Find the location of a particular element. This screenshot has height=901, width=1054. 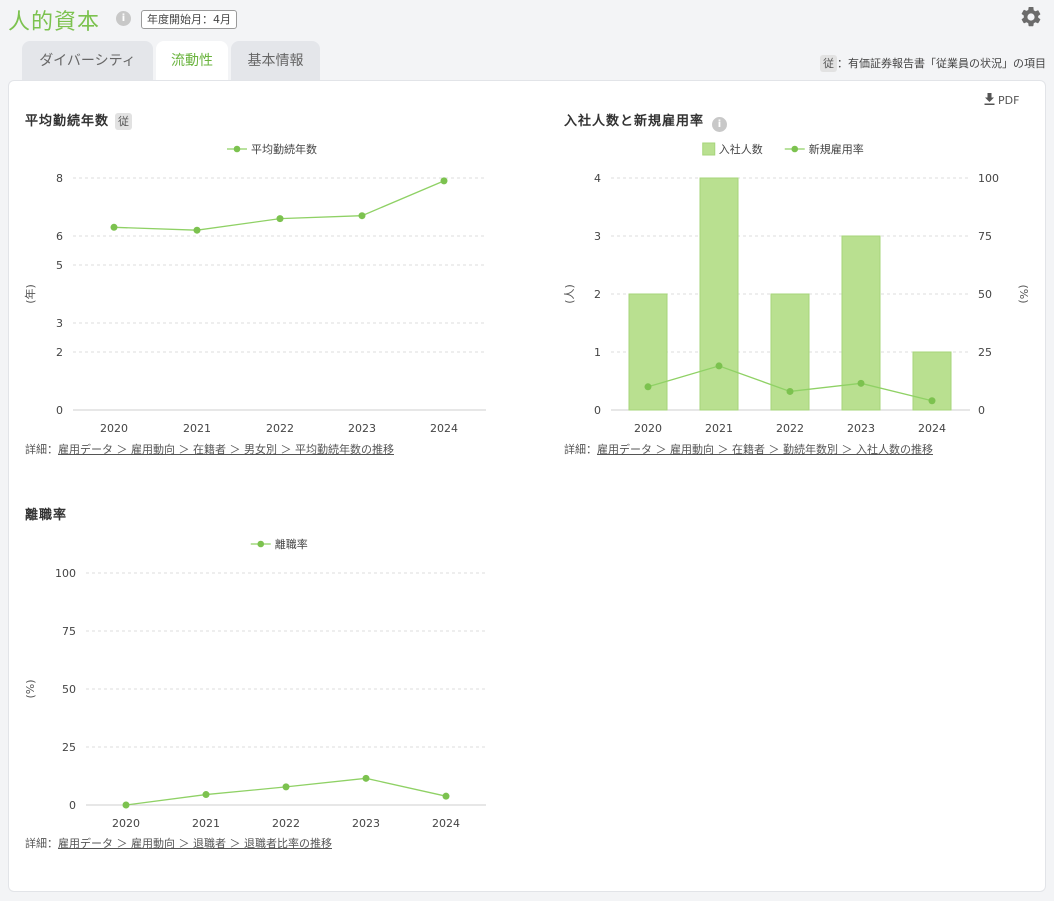

tenure-title-text: 平均勤続年数 is located at coordinates (67, 121).